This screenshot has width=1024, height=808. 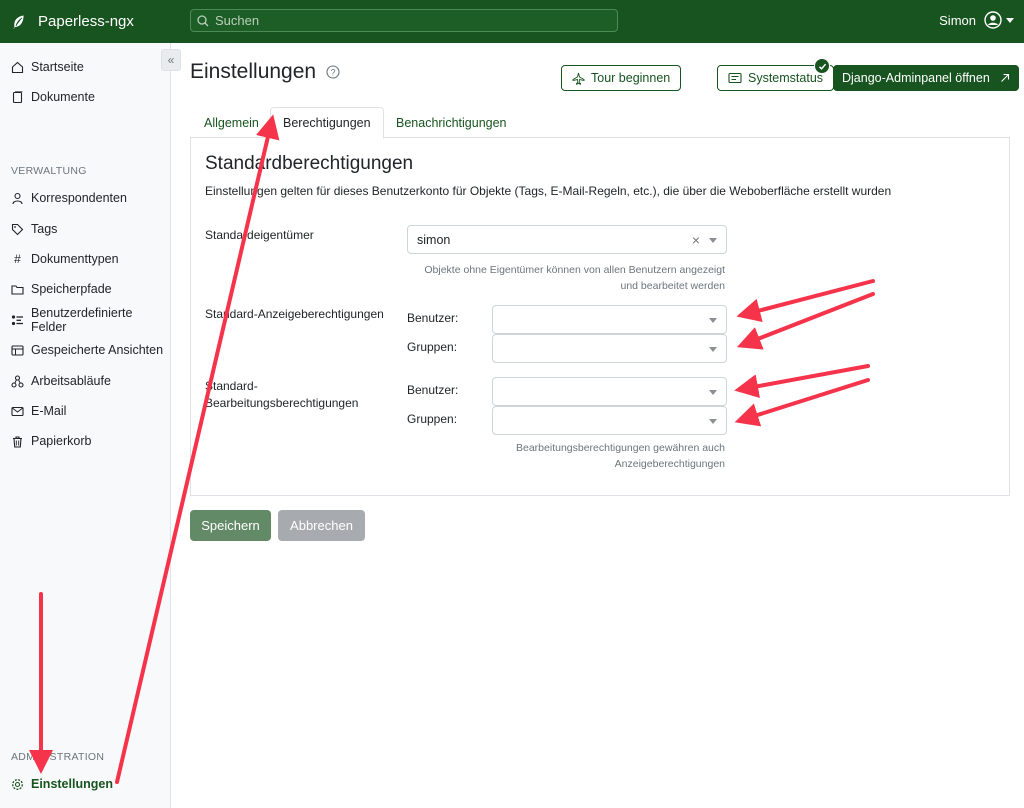 What do you see at coordinates (957, 20) in the screenshot?
I see `user-name: Simon` at bounding box center [957, 20].